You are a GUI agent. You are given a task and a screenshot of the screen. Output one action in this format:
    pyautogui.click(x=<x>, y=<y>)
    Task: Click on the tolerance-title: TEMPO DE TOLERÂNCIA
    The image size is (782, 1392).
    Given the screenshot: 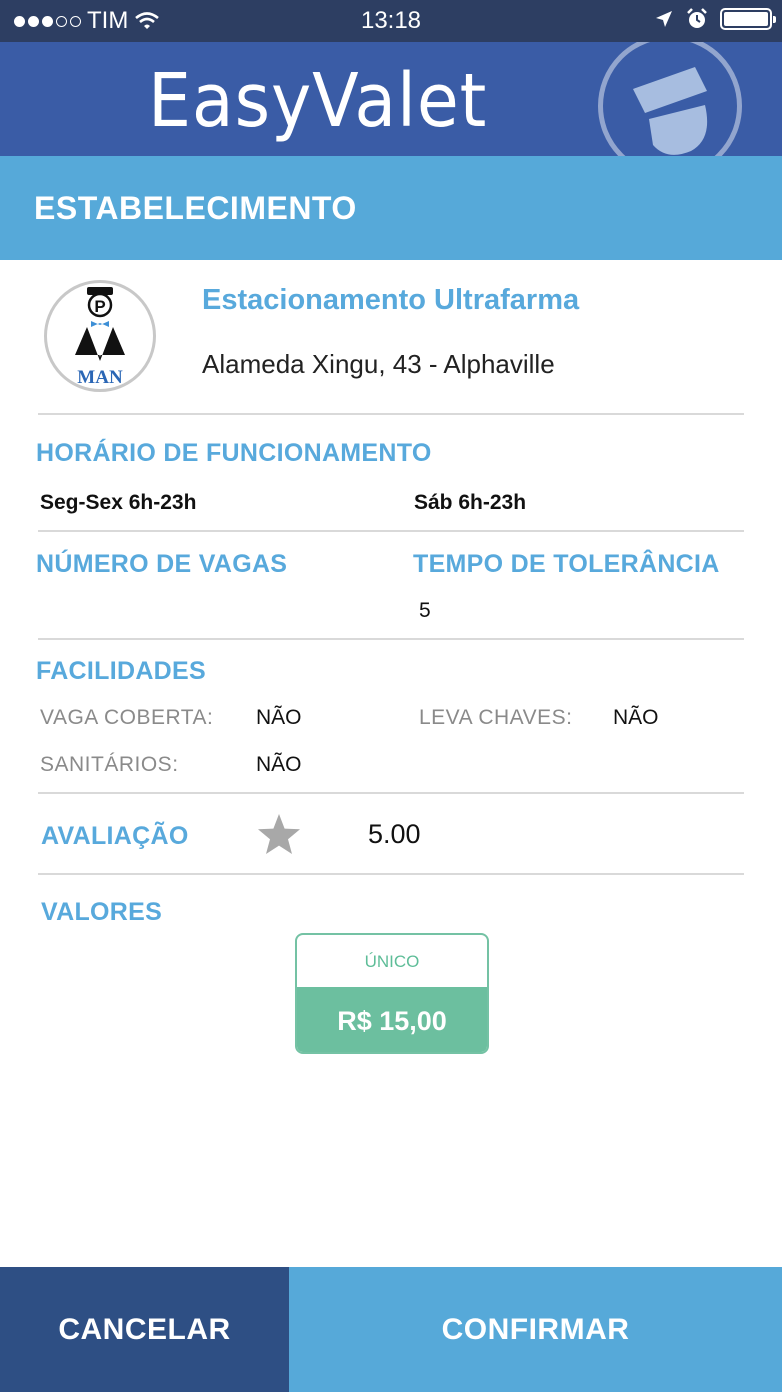 What is the action you would take?
    pyautogui.click(x=566, y=564)
    